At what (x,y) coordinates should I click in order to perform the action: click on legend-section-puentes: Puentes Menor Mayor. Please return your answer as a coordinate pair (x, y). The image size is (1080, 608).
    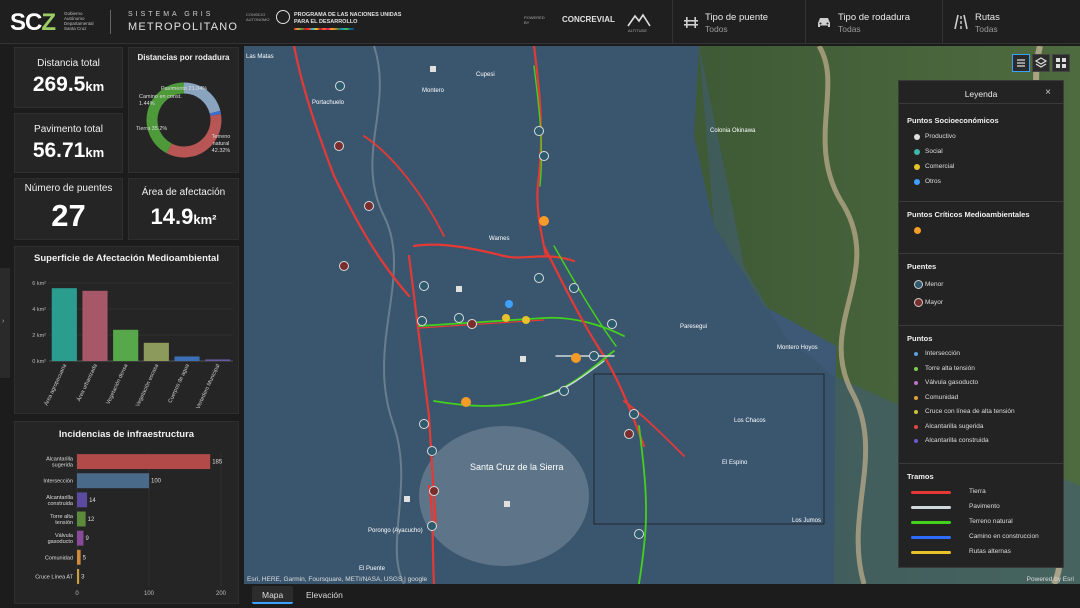
    Looking at the image, I should click on (981, 289).